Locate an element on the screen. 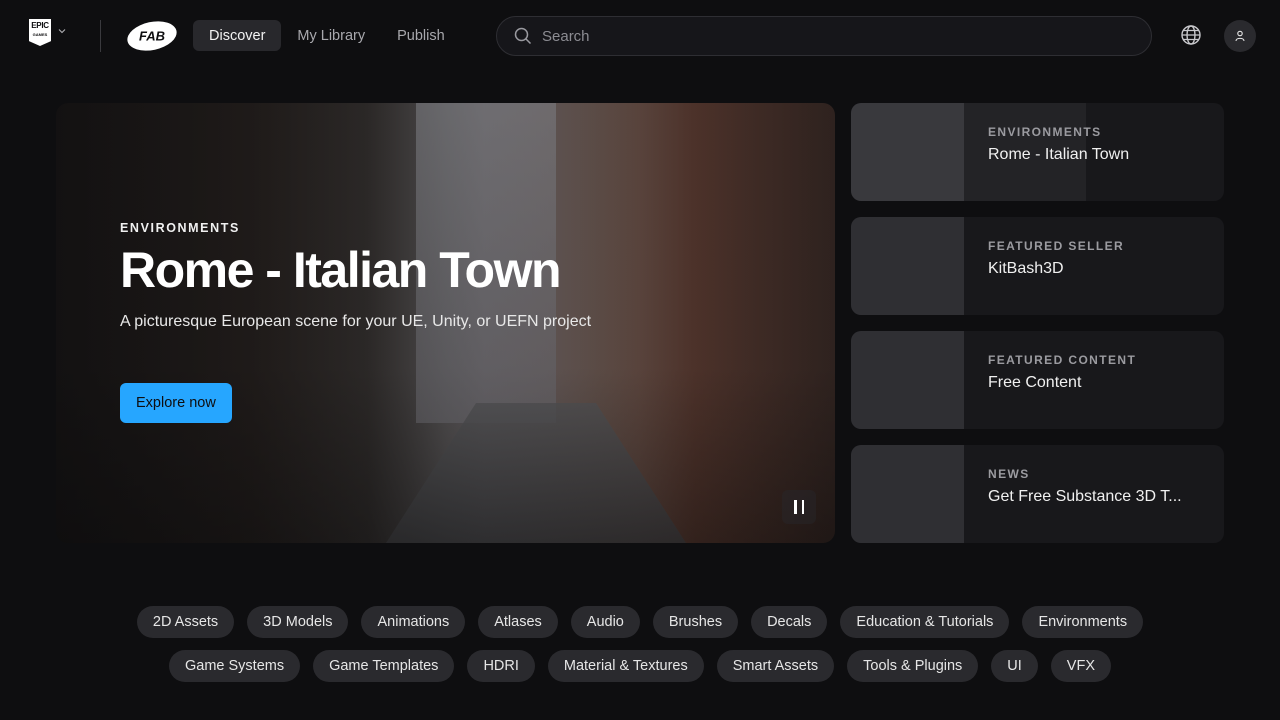 The width and height of the screenshot is (1280, 720). account-avatar-button is located at coordinates (1240, 36).